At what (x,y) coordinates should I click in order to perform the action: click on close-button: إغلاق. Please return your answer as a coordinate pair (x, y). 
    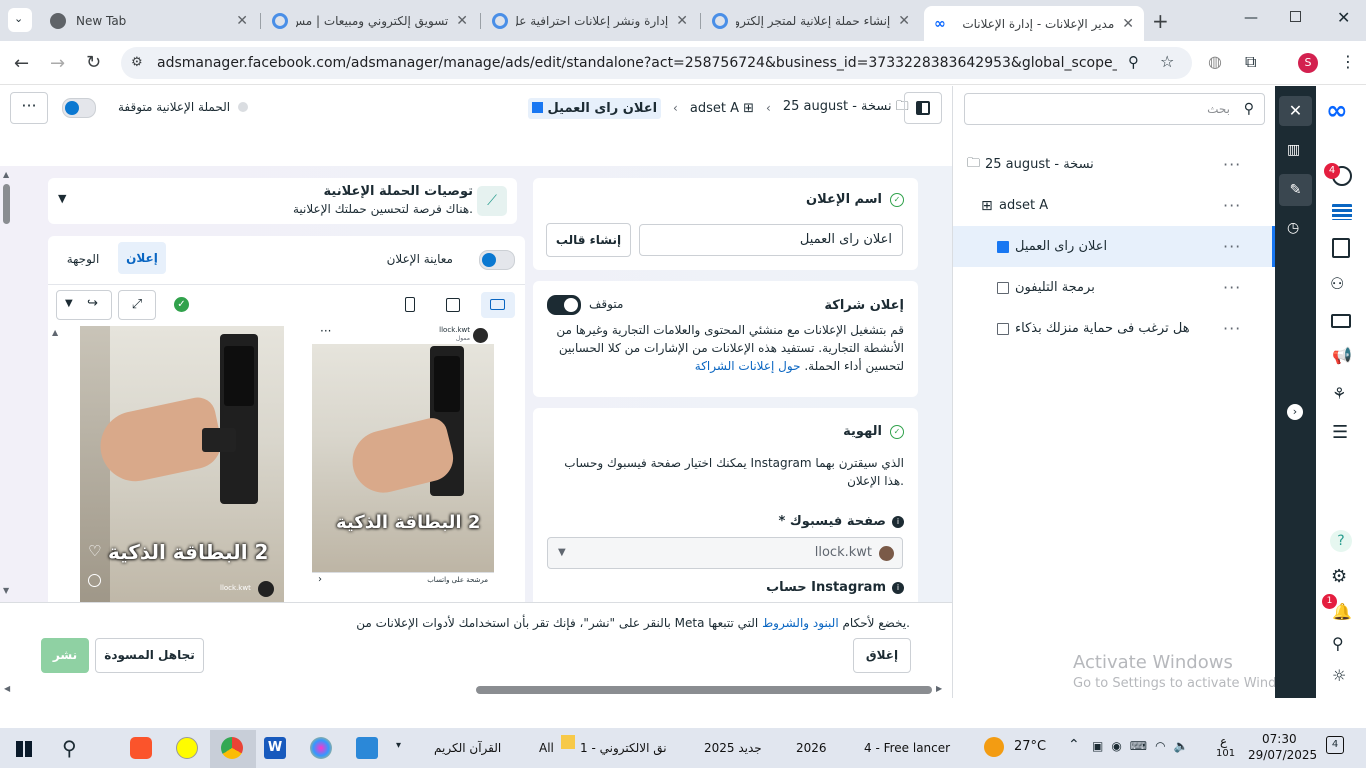
    Looking at the image, I should click on (882, 655).